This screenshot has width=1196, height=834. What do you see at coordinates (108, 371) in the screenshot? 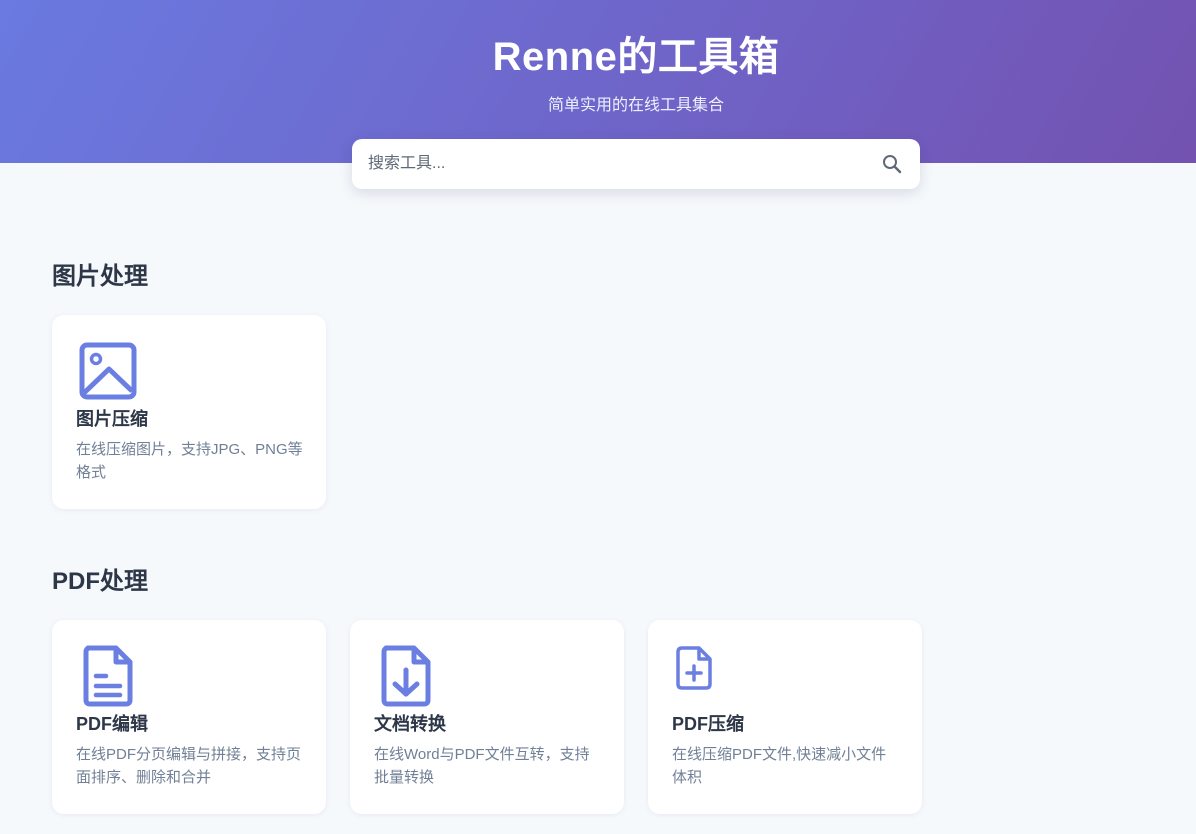
I see `image-icon` at bounding box center [108, 371].